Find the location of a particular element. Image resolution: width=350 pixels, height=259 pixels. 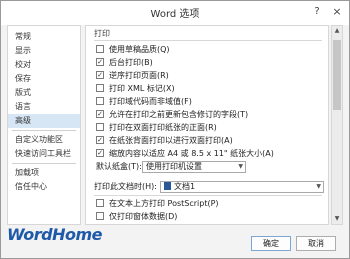

close-icon: × is located at coordinates (337, 12).